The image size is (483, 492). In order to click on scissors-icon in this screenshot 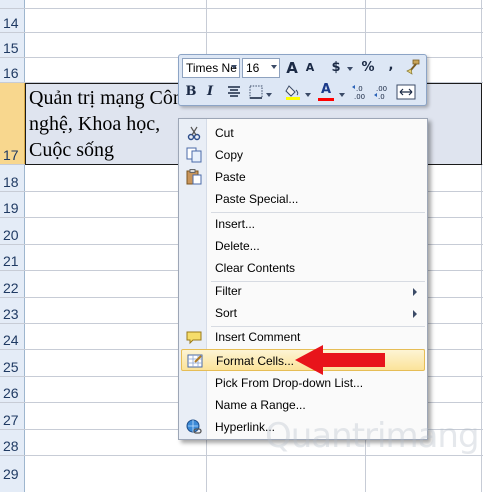, I will do `click(194, 133)`.